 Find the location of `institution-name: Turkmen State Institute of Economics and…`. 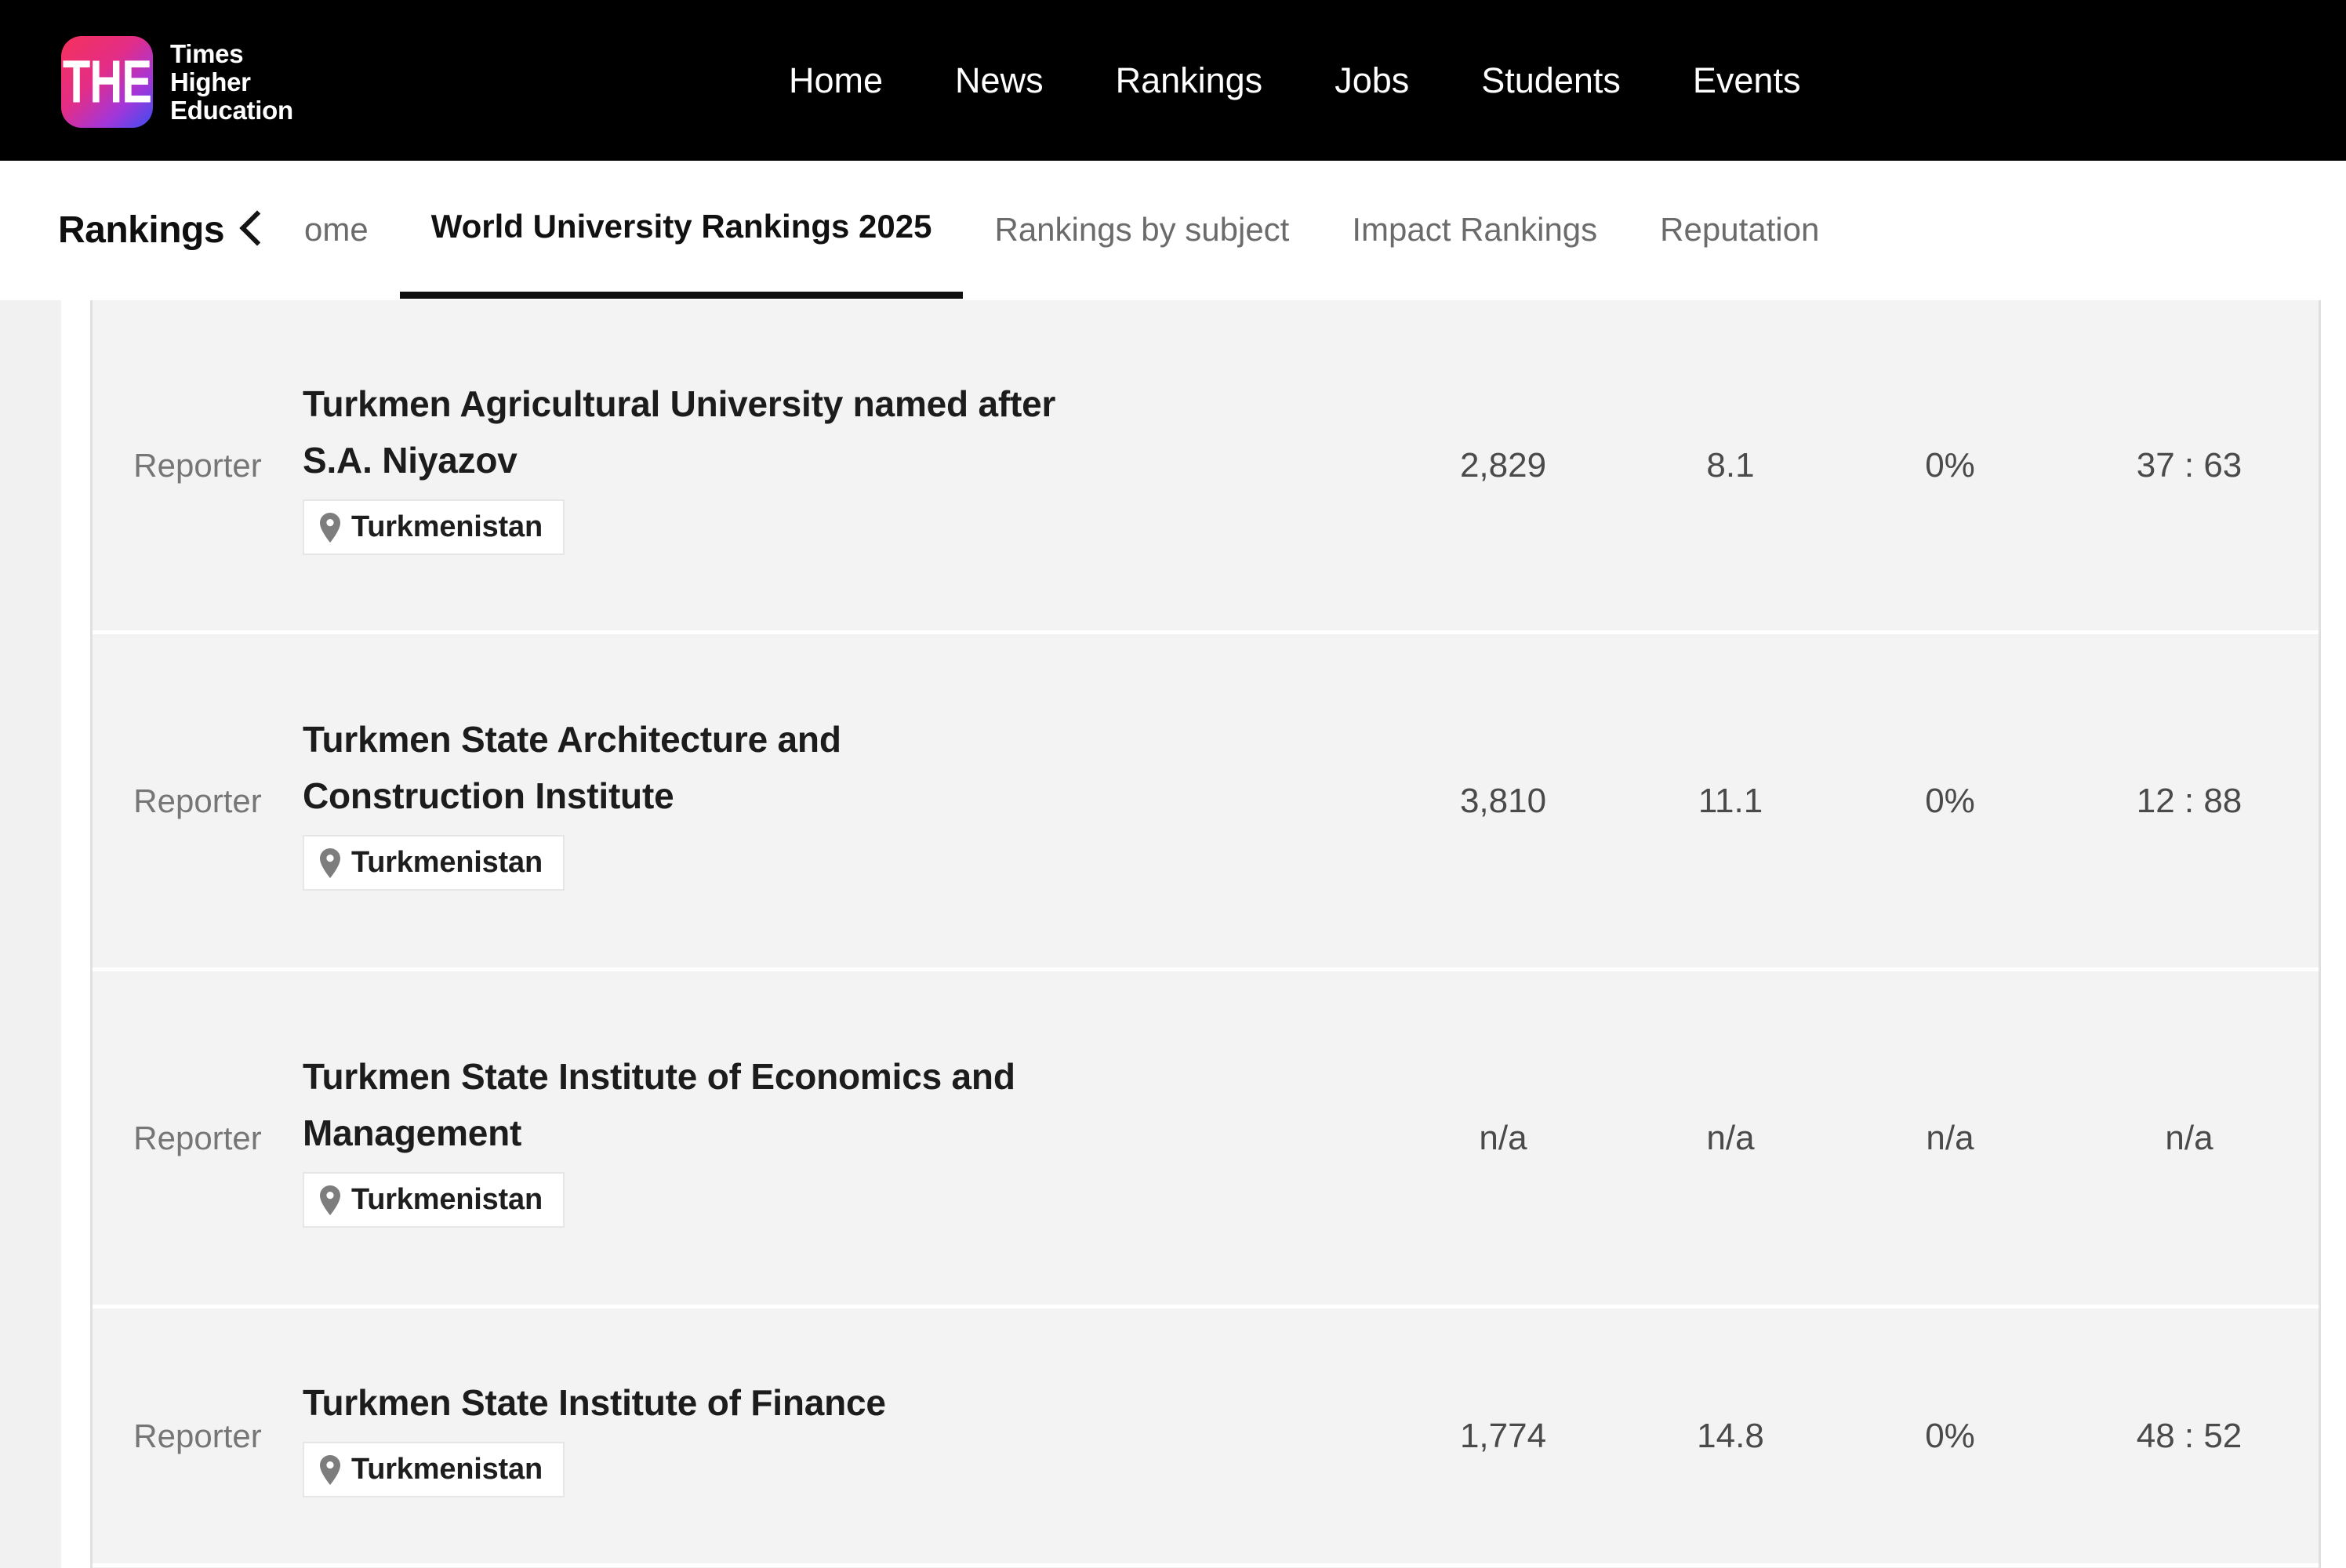

institution-name: Turkmen State Institute of Economics and… is located at coordinates (687, 1104).